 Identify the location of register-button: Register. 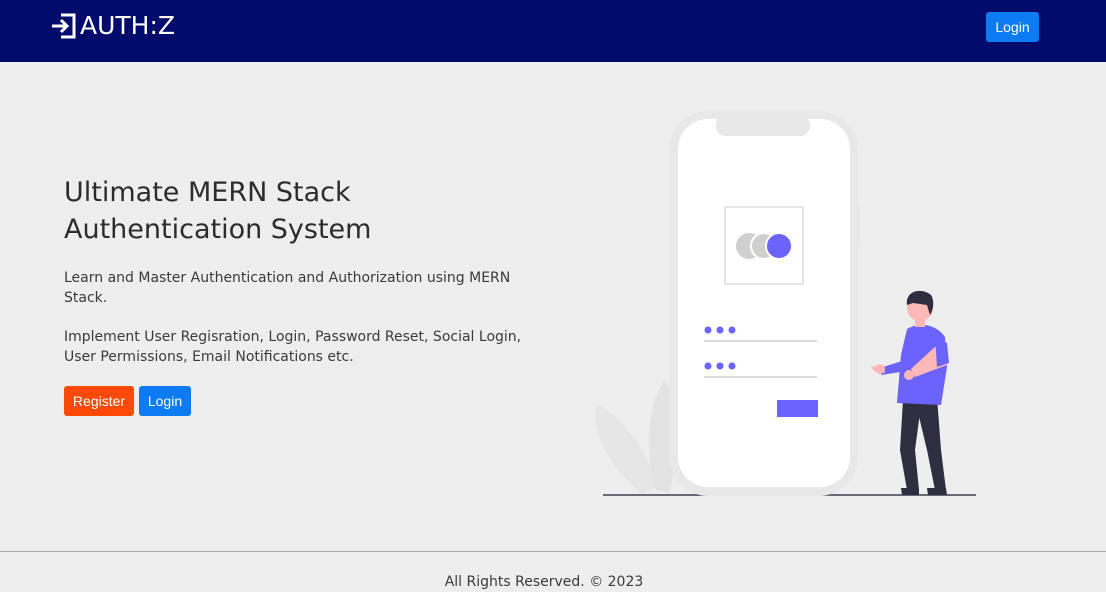
(99, 401).